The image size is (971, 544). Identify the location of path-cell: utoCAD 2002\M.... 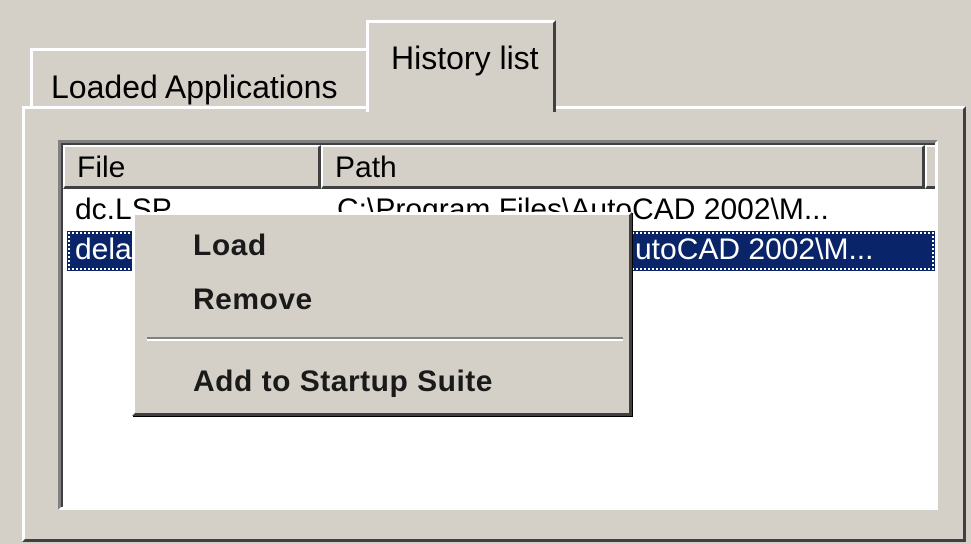
(754, 249).